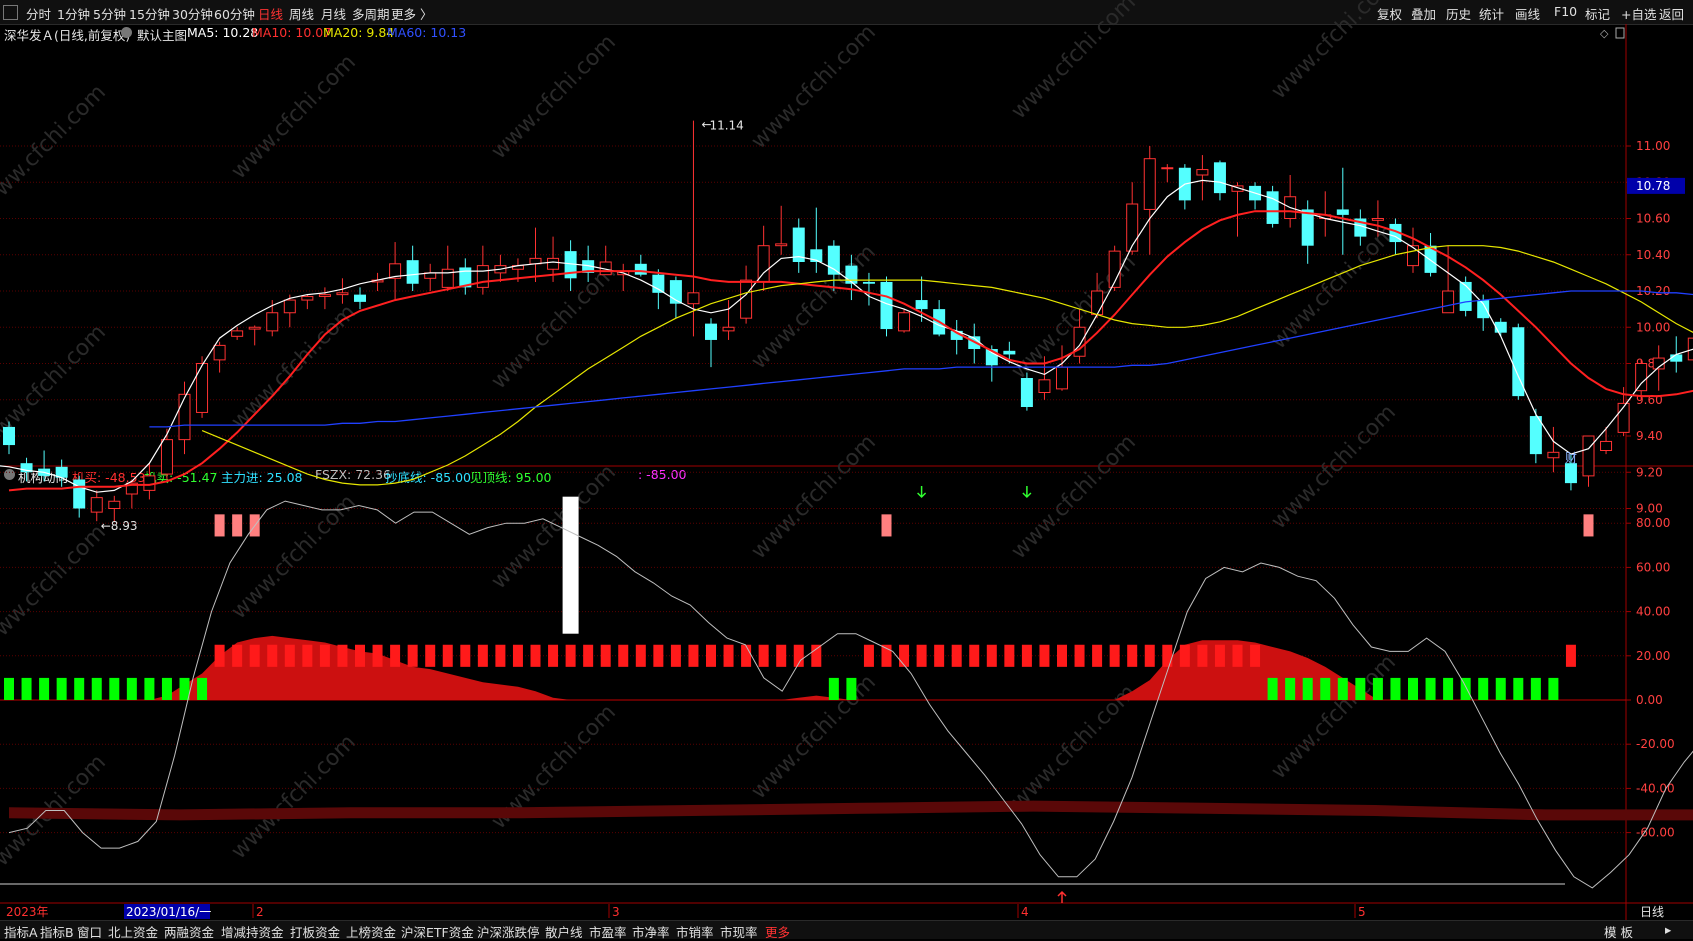 The height and width of the screenshot is (941, 1693). What do you see at coordinates (777, 931) in the screenshot?
I see `indicator-tab-15: 更多` at bounding box center [777, 931].